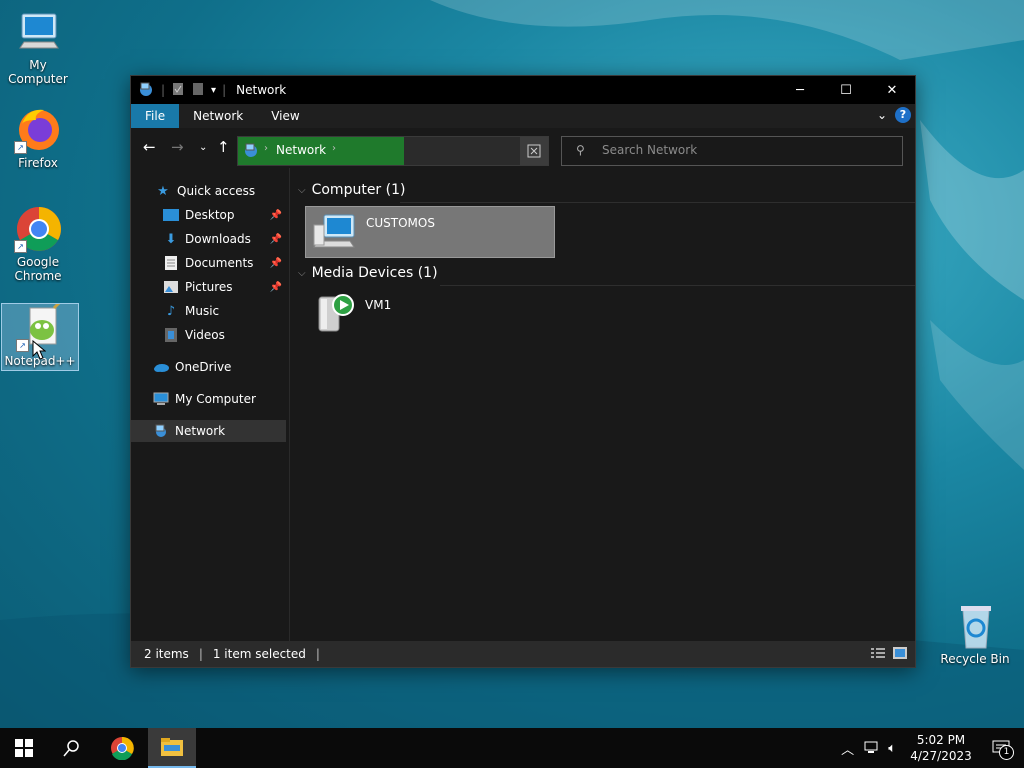 The width and height of the screenshot is (1024, 768). I want to click on nav-documents: Documents 📌, so click(208, 263).